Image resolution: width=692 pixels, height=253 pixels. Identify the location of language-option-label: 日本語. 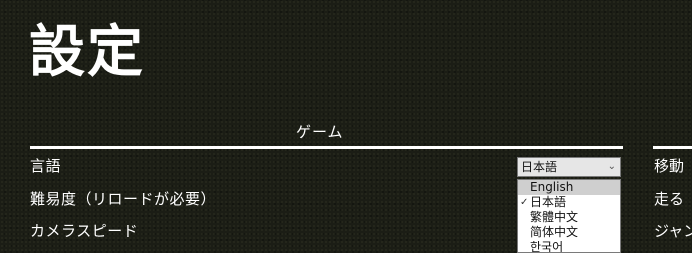
(548, 202).